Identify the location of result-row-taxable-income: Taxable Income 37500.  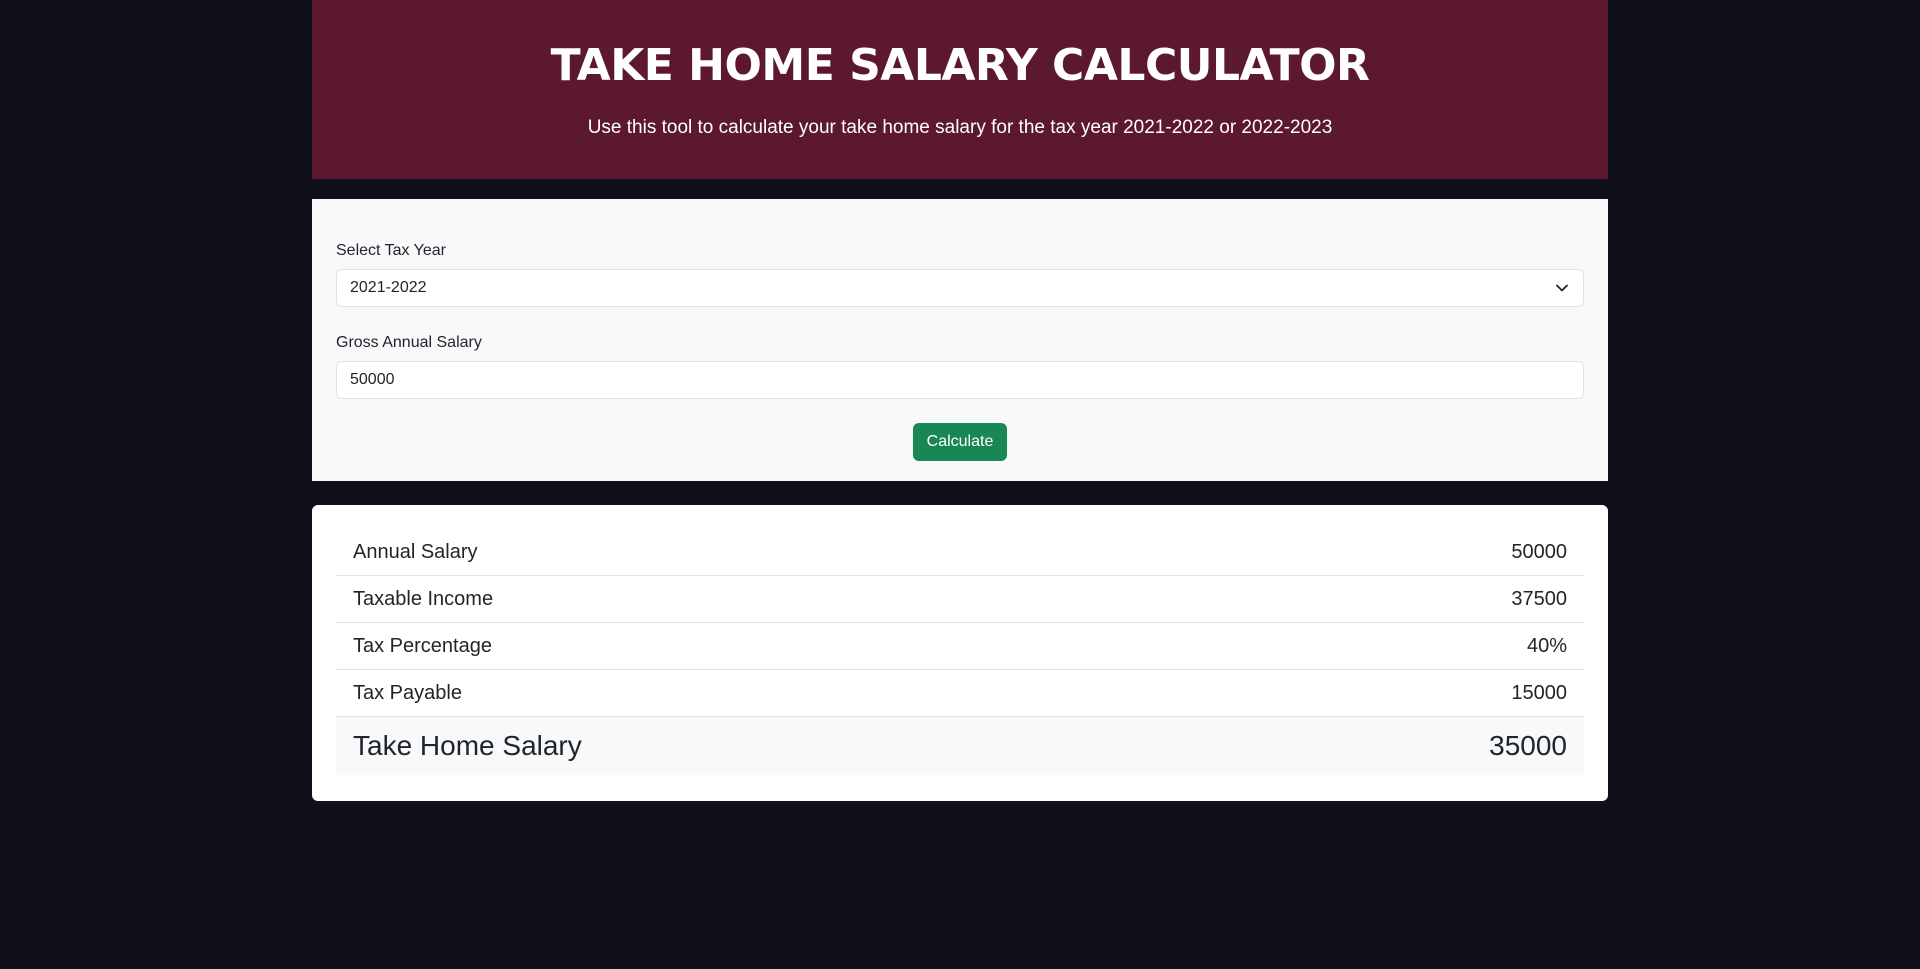
(960, 599).